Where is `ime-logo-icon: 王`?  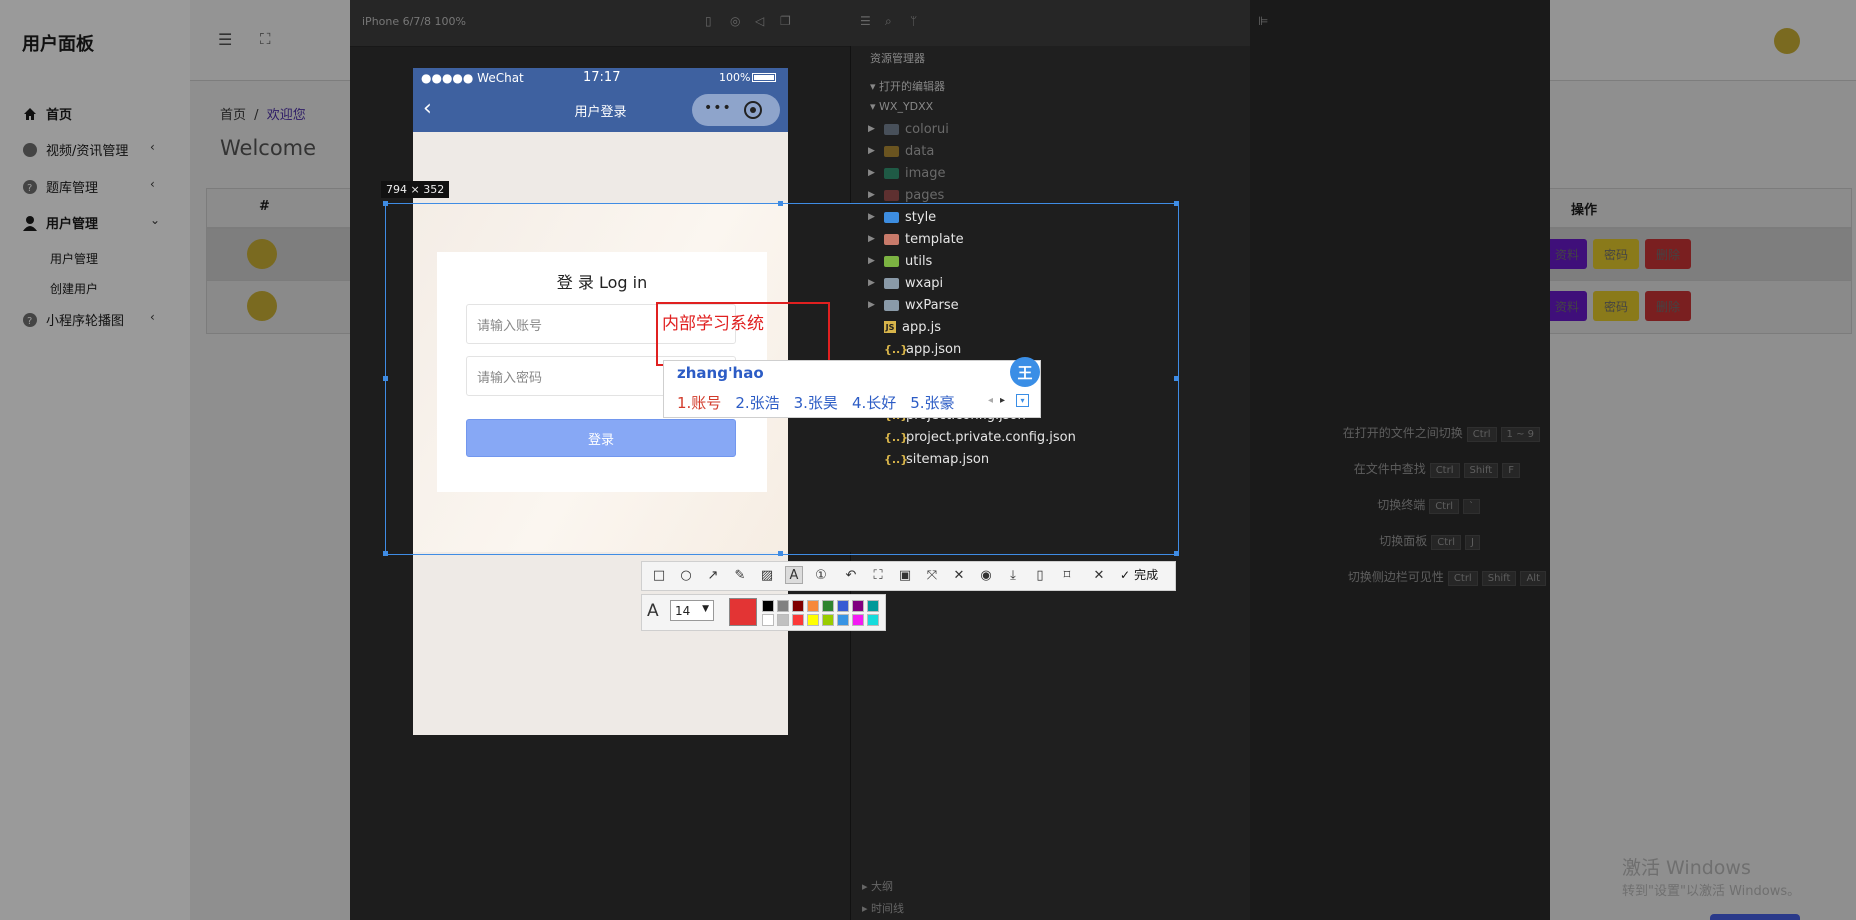 ime-logo-icon: 王 is located at coordinates (1025, 372).